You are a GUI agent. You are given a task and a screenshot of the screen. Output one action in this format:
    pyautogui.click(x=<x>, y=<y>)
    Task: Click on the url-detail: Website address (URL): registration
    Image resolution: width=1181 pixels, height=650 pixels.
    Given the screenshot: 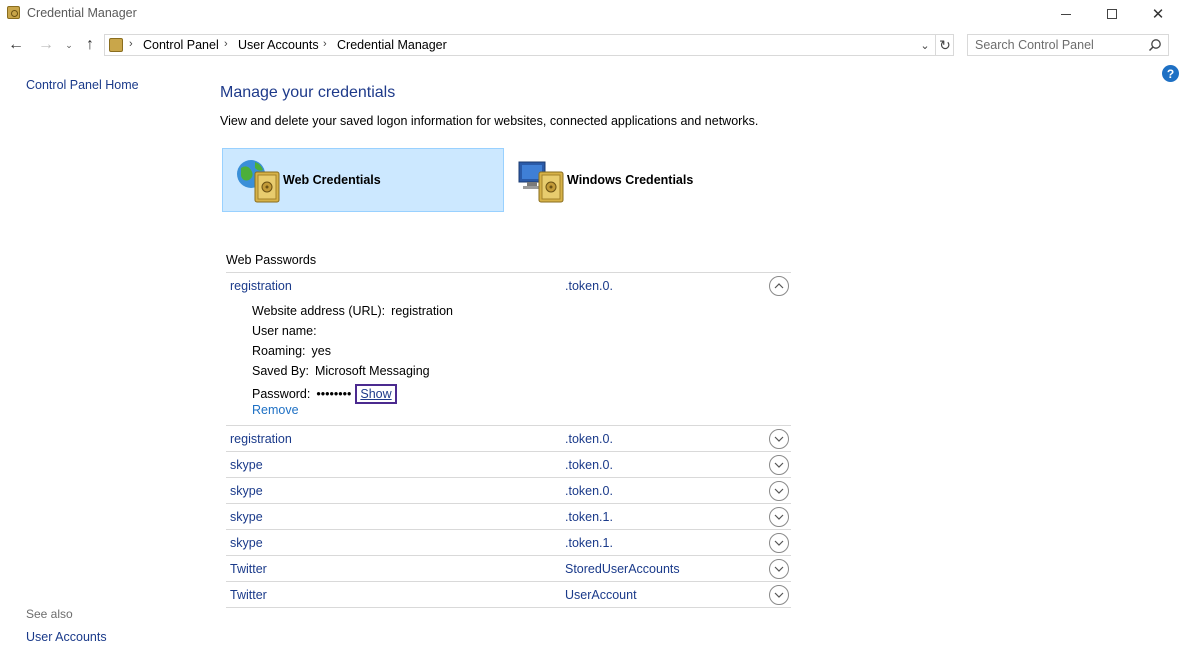 What is the action you would take?
    pyautogui.click(x=352, y=311)
    